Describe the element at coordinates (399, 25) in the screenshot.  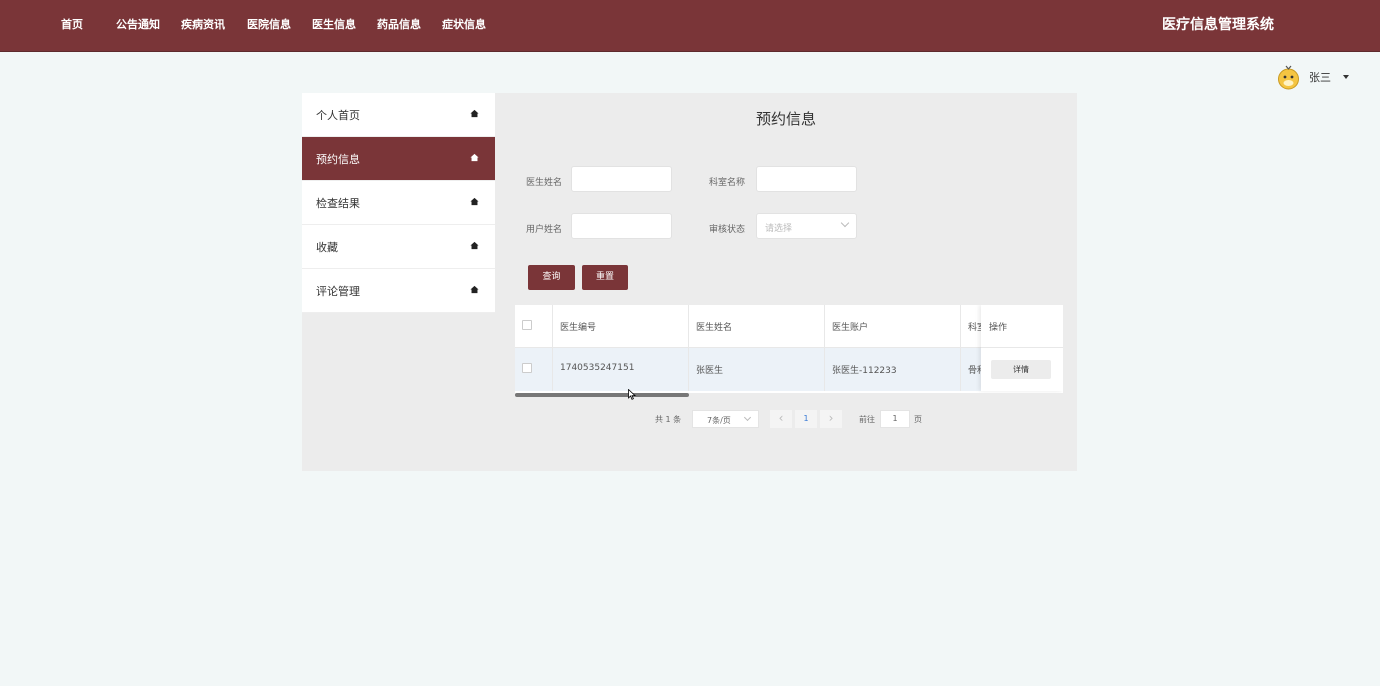
I see `nav-medicine-info: 药品信息` at that location.